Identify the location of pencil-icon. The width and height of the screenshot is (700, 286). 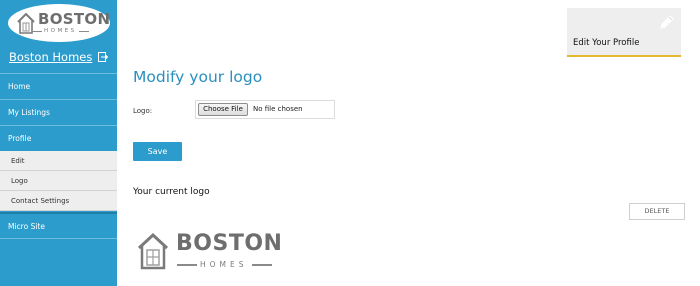
(667, 22).